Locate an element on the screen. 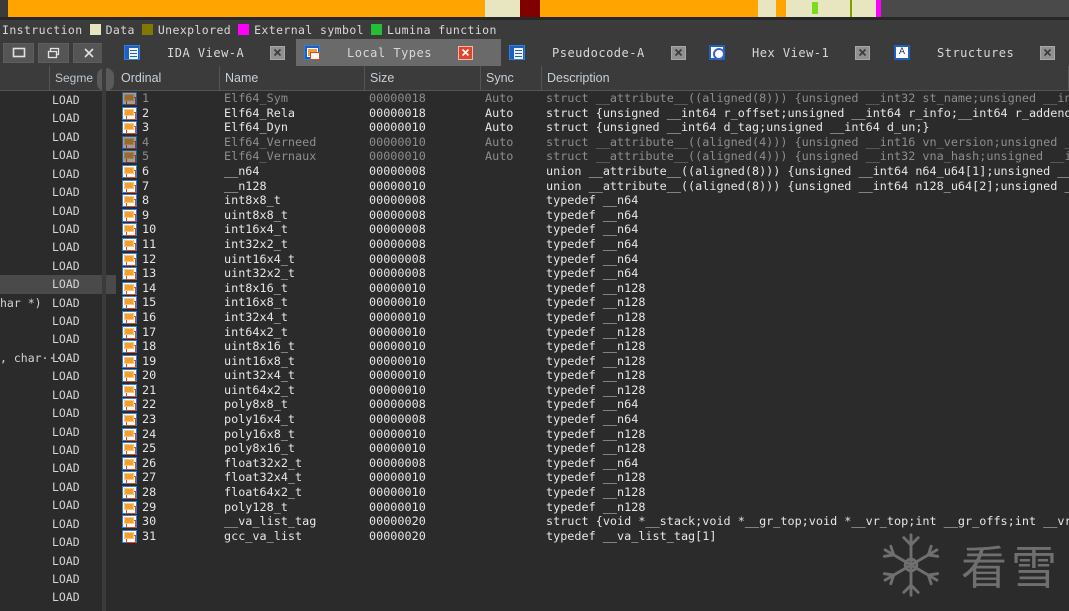  column-header-name: Name is located at coordinates (292, 78).